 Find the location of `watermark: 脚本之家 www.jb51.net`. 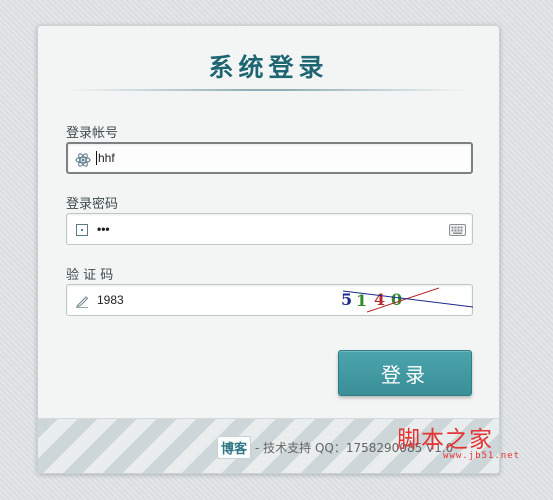

watermark: 脚本之家 www.jb51.net is located at coordinates (472, 442).